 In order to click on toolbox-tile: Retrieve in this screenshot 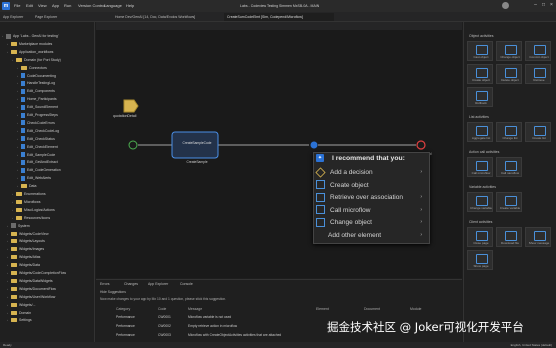, I will do `click(538, 74)`.